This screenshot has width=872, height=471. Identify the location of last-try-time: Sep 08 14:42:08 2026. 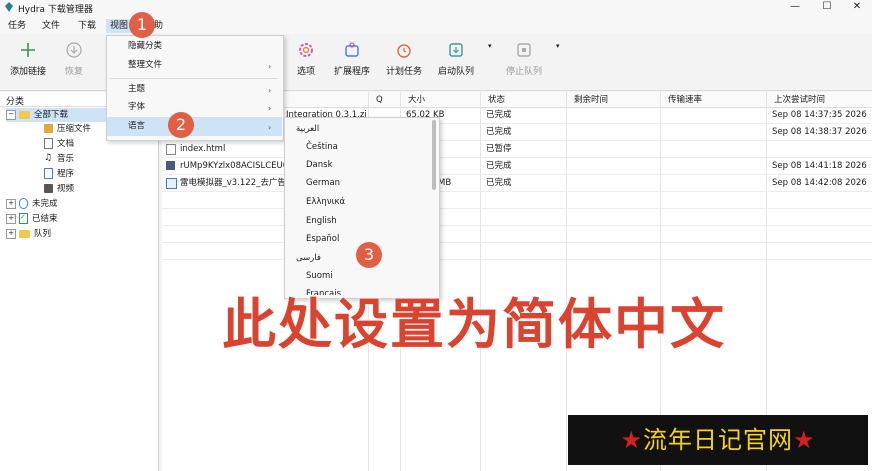
(819, 183).